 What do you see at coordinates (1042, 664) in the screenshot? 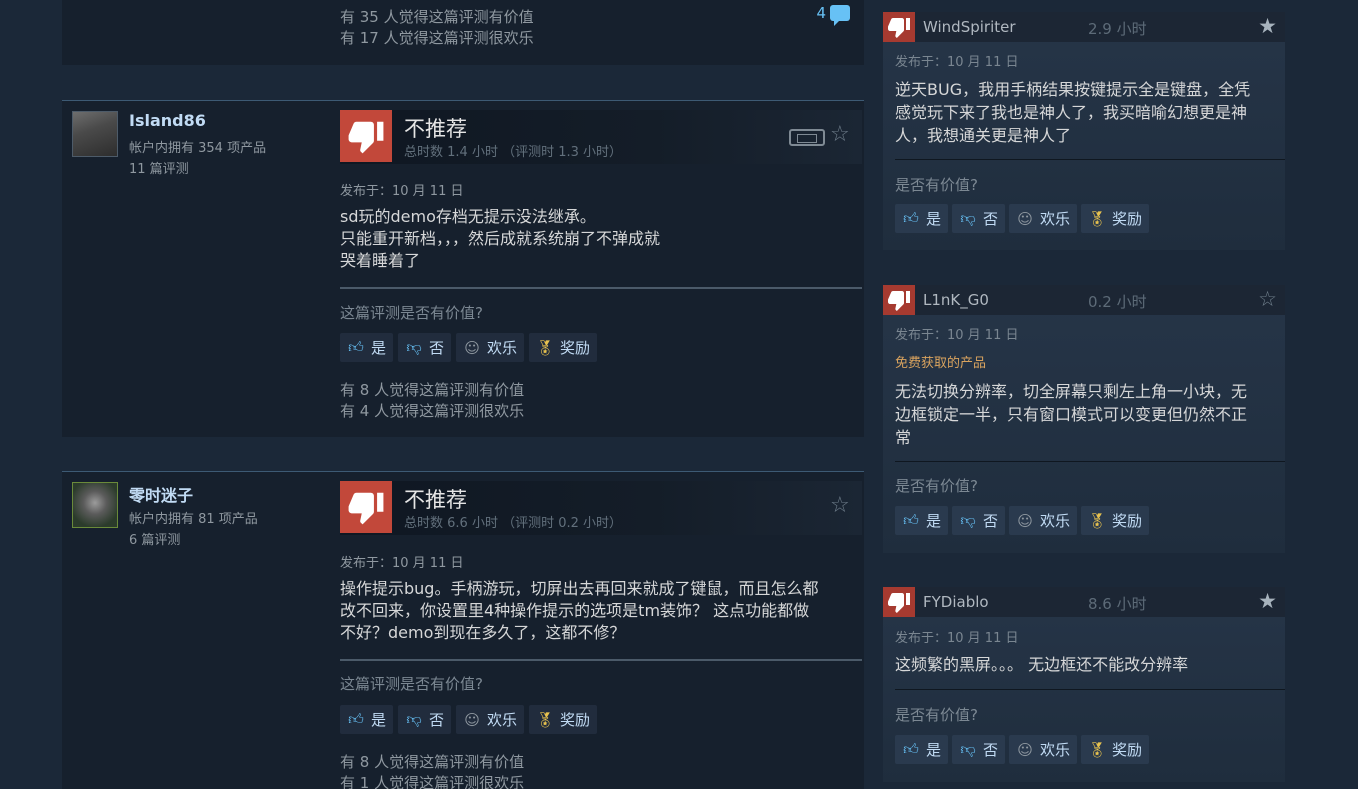
I see `side-review-line: 这频繁的黑屏。。。 无边框还不能改分辨率` at bounding box center [1042, 664].